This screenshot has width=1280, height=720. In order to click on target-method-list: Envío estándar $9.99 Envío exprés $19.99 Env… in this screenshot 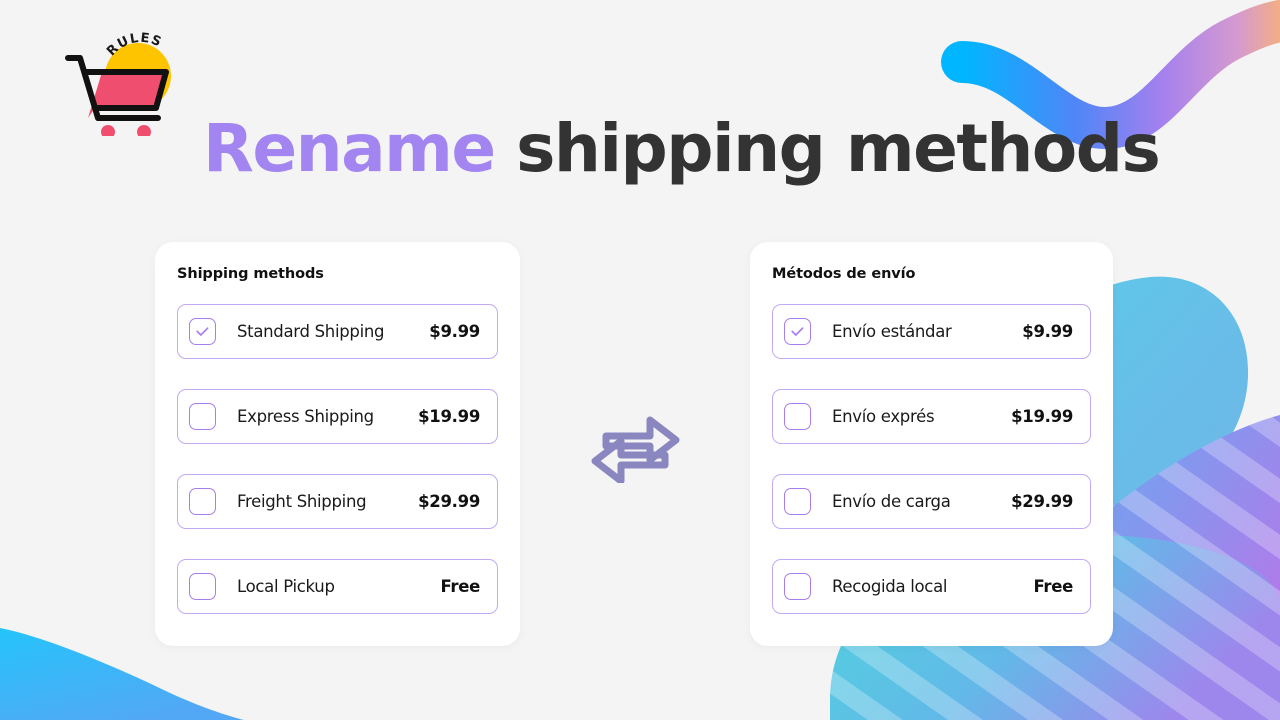, I will do `click(931, 459)`.